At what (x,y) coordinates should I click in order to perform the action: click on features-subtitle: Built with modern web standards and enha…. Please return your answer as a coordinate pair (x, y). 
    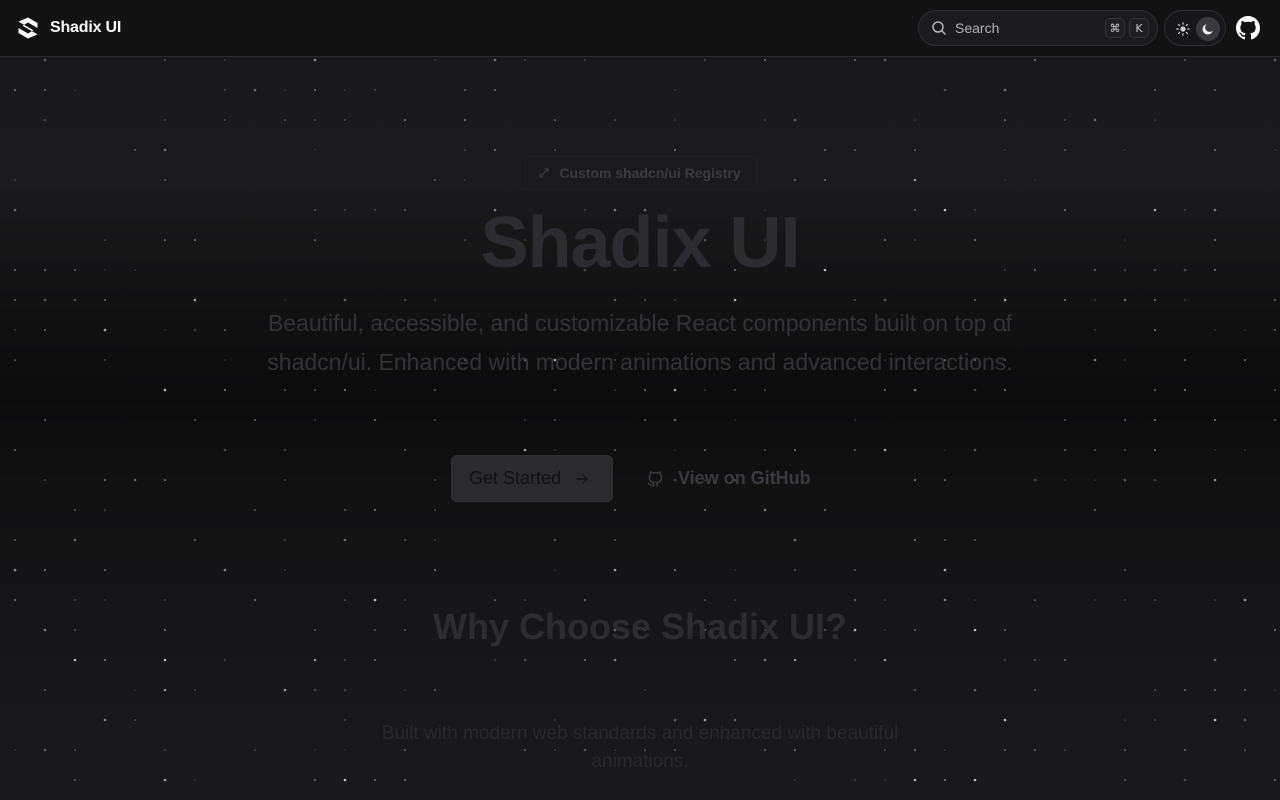
    Looking at the image, I should click on (640, 747).